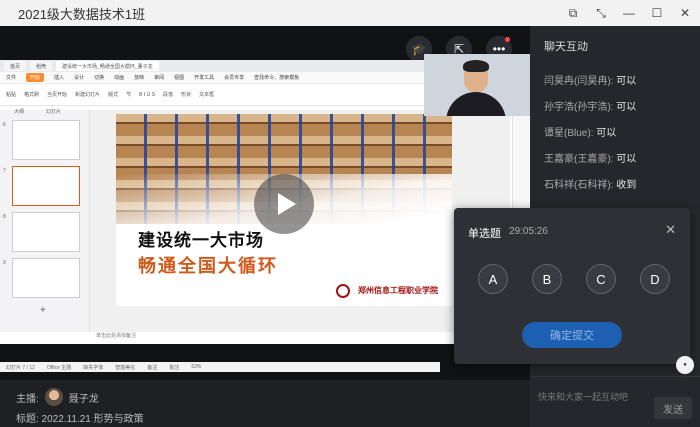 This screenshot has width=700, height=427. Describe the element at coordinates (583, 396) in the screenshot. I see `chat-input: 快来和大家一起互动吧` at that location.